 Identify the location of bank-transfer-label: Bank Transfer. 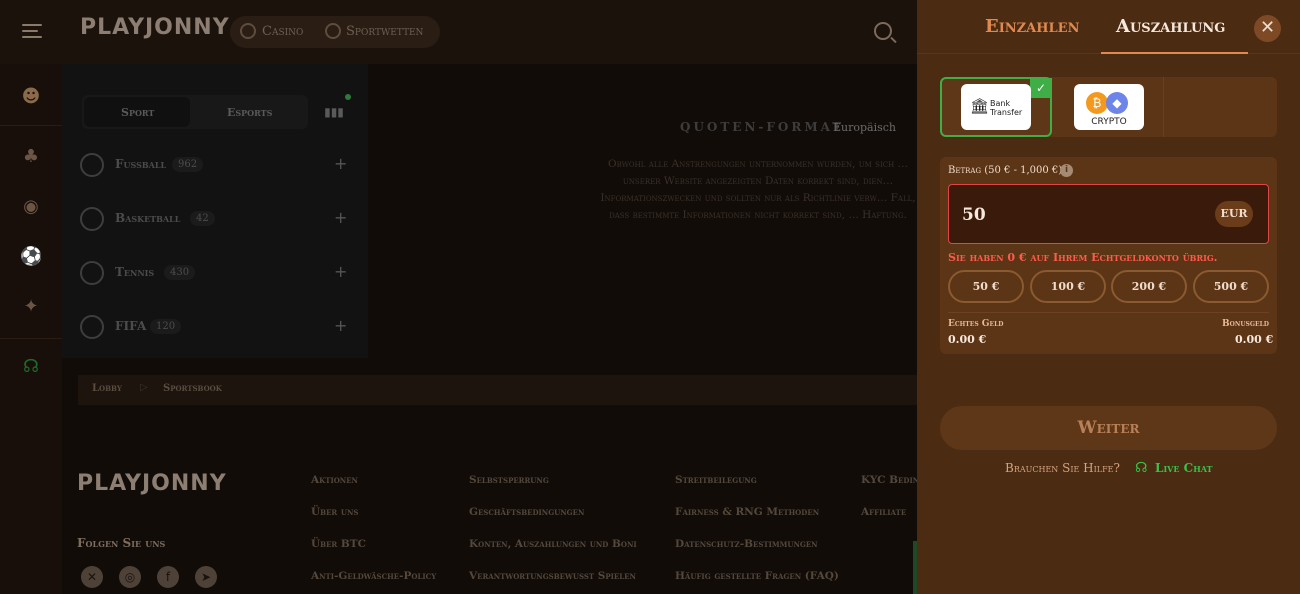
(1006, 108).